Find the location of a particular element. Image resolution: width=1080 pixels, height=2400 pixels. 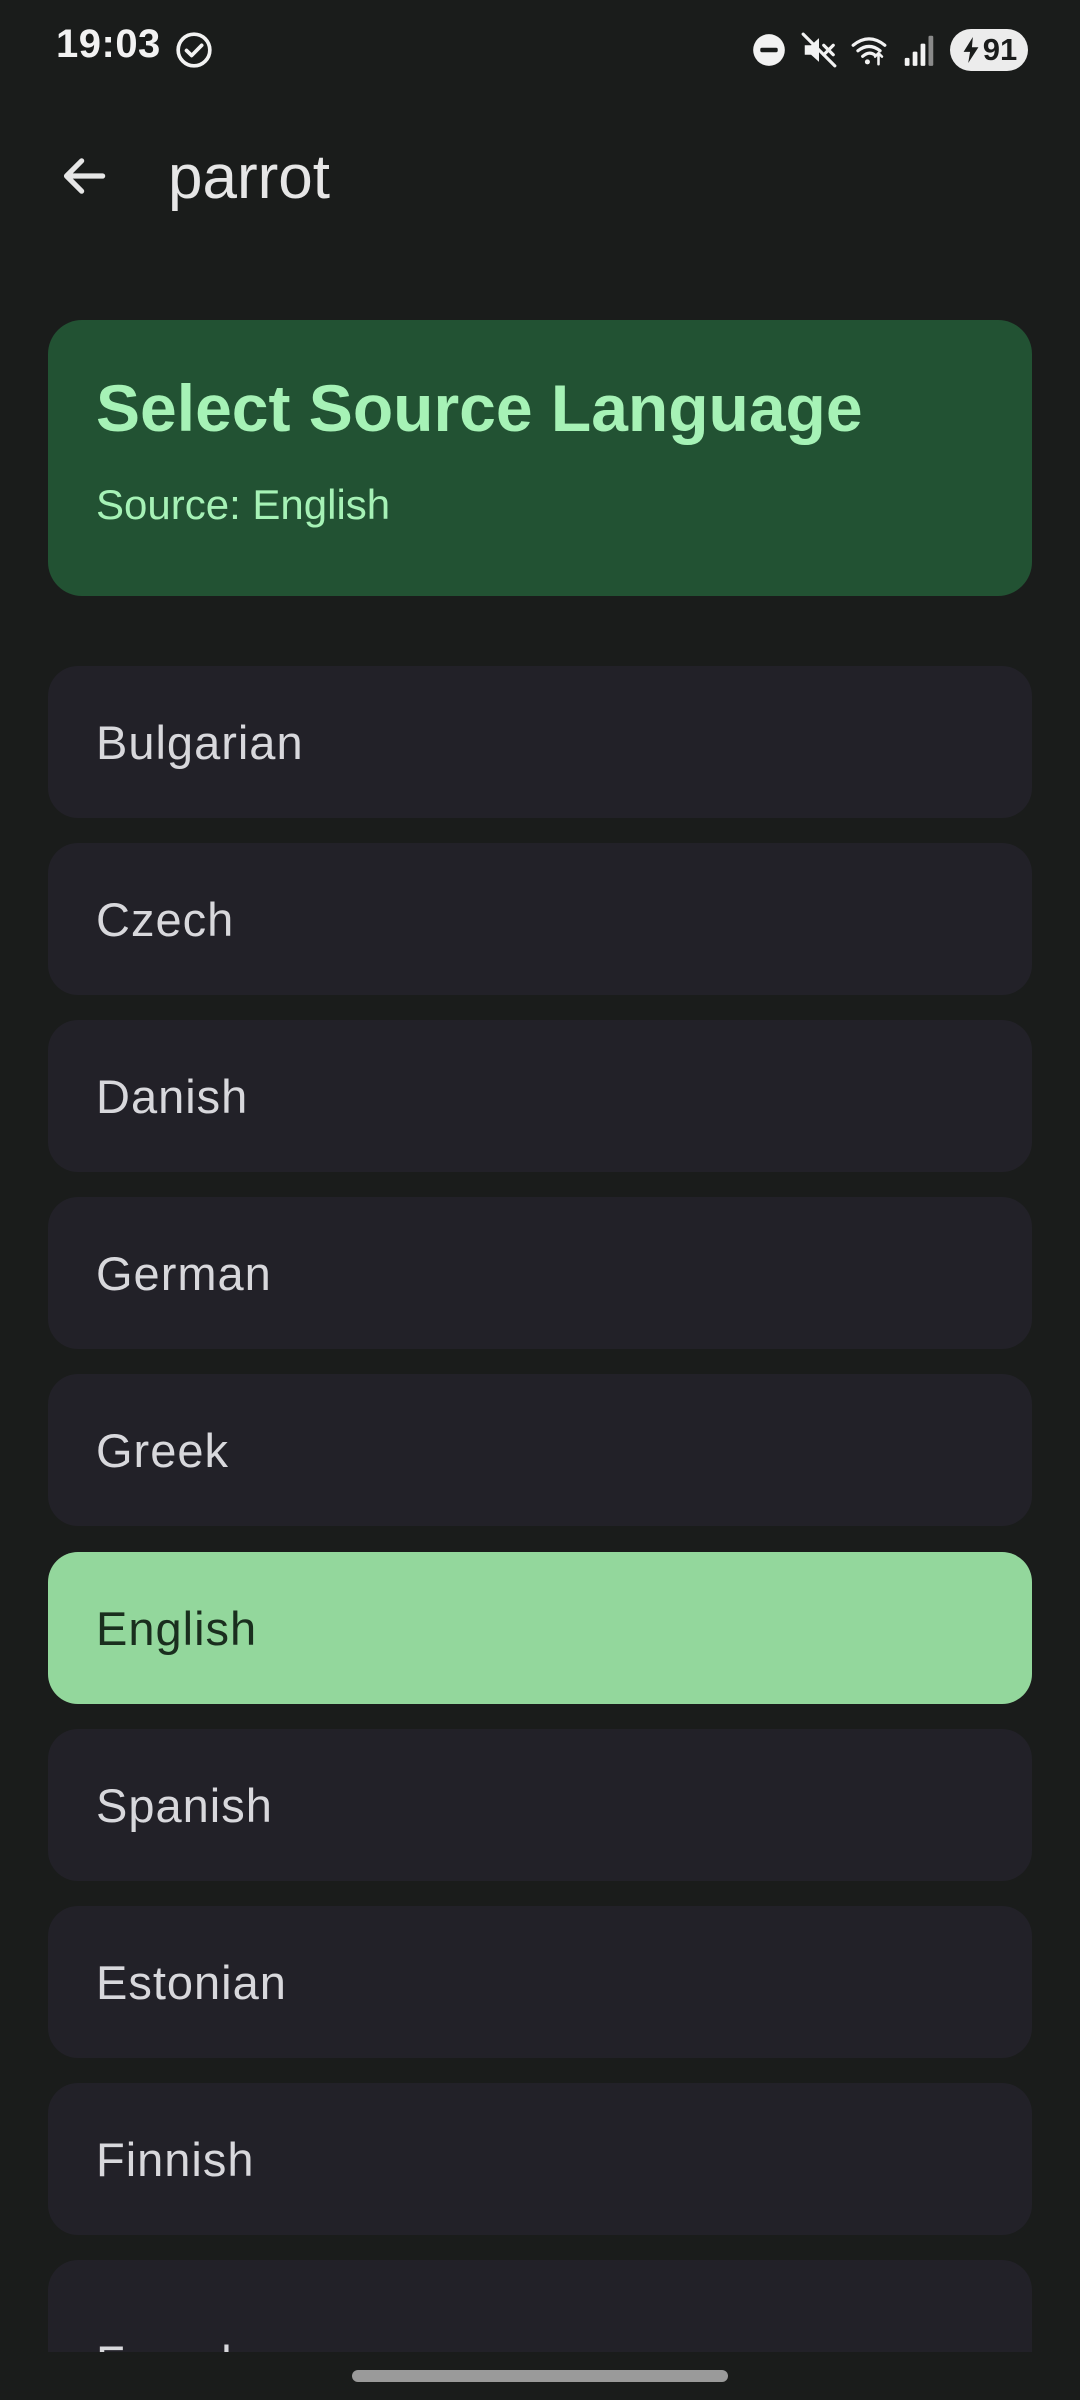

language-item-spanish: Spanish is located at coordinates (540, 1805).